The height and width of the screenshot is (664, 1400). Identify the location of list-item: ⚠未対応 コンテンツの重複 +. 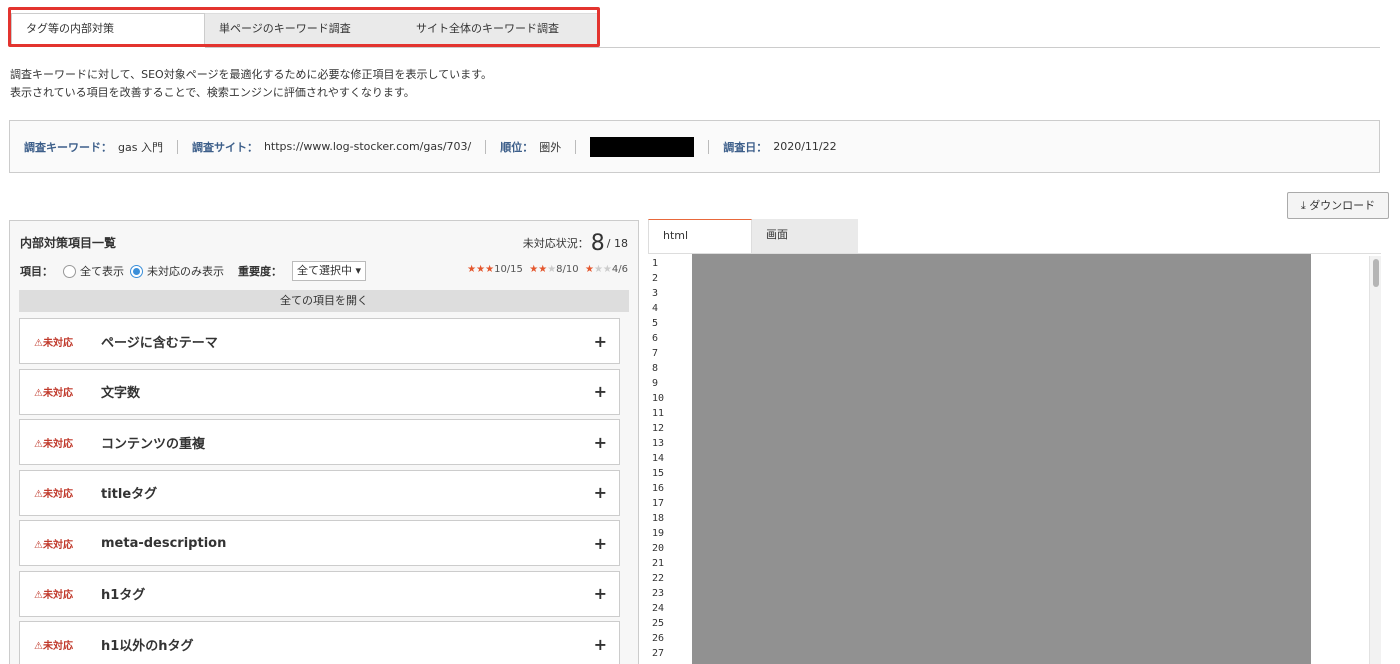
(319, 442).